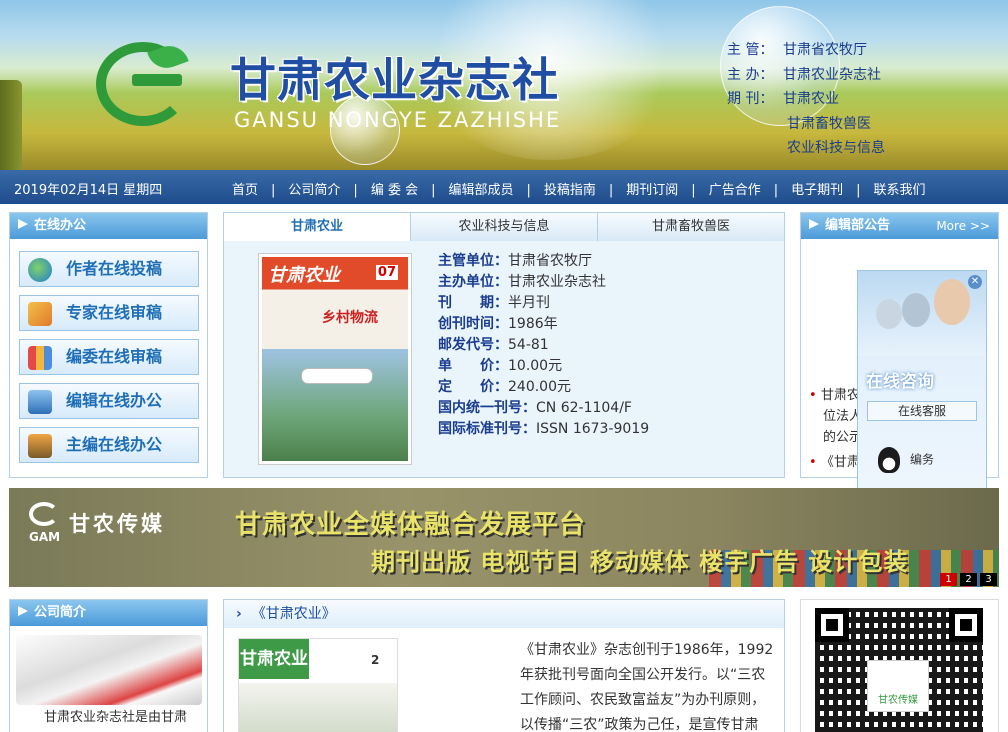 The width and height of the screenshot is (1008, 732). I want to click on nav-subscribe: 期刊订阅, so click(652, 188).